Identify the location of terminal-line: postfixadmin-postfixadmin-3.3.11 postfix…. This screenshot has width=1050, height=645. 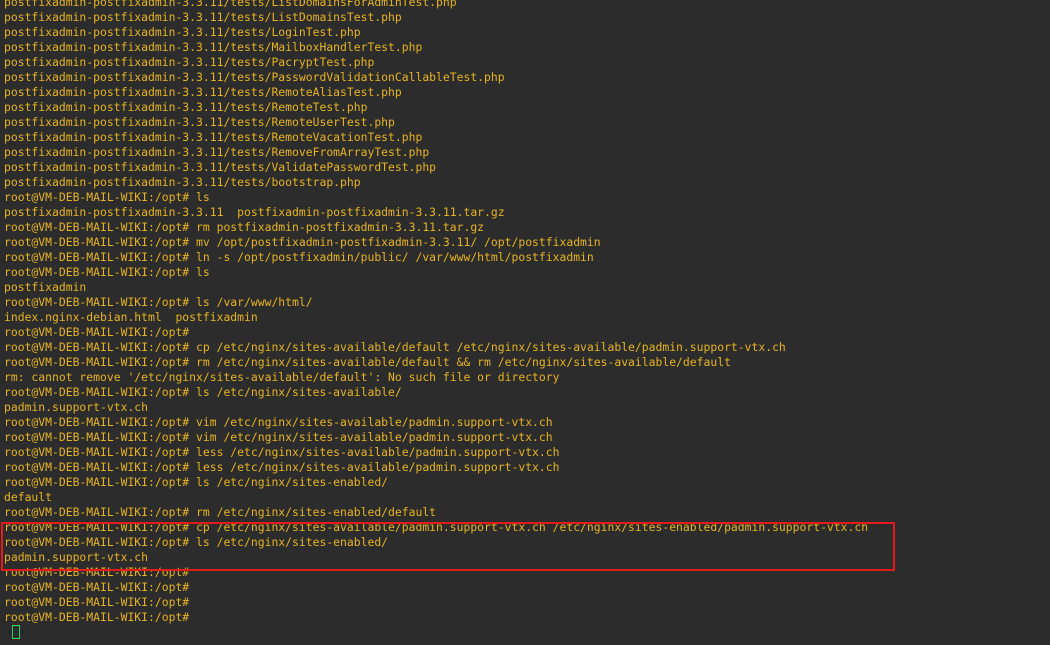
(254, 212).